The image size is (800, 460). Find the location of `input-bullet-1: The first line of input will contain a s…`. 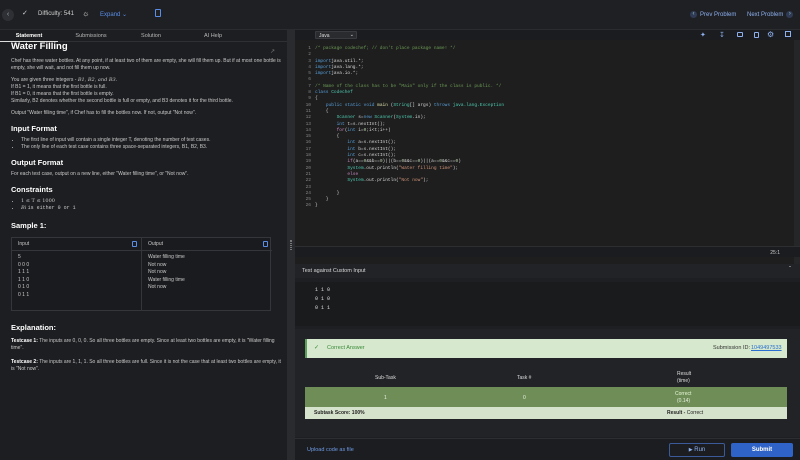

input-bullet-1: The first line of input will contain a s… is located at coordinates (151, 140).